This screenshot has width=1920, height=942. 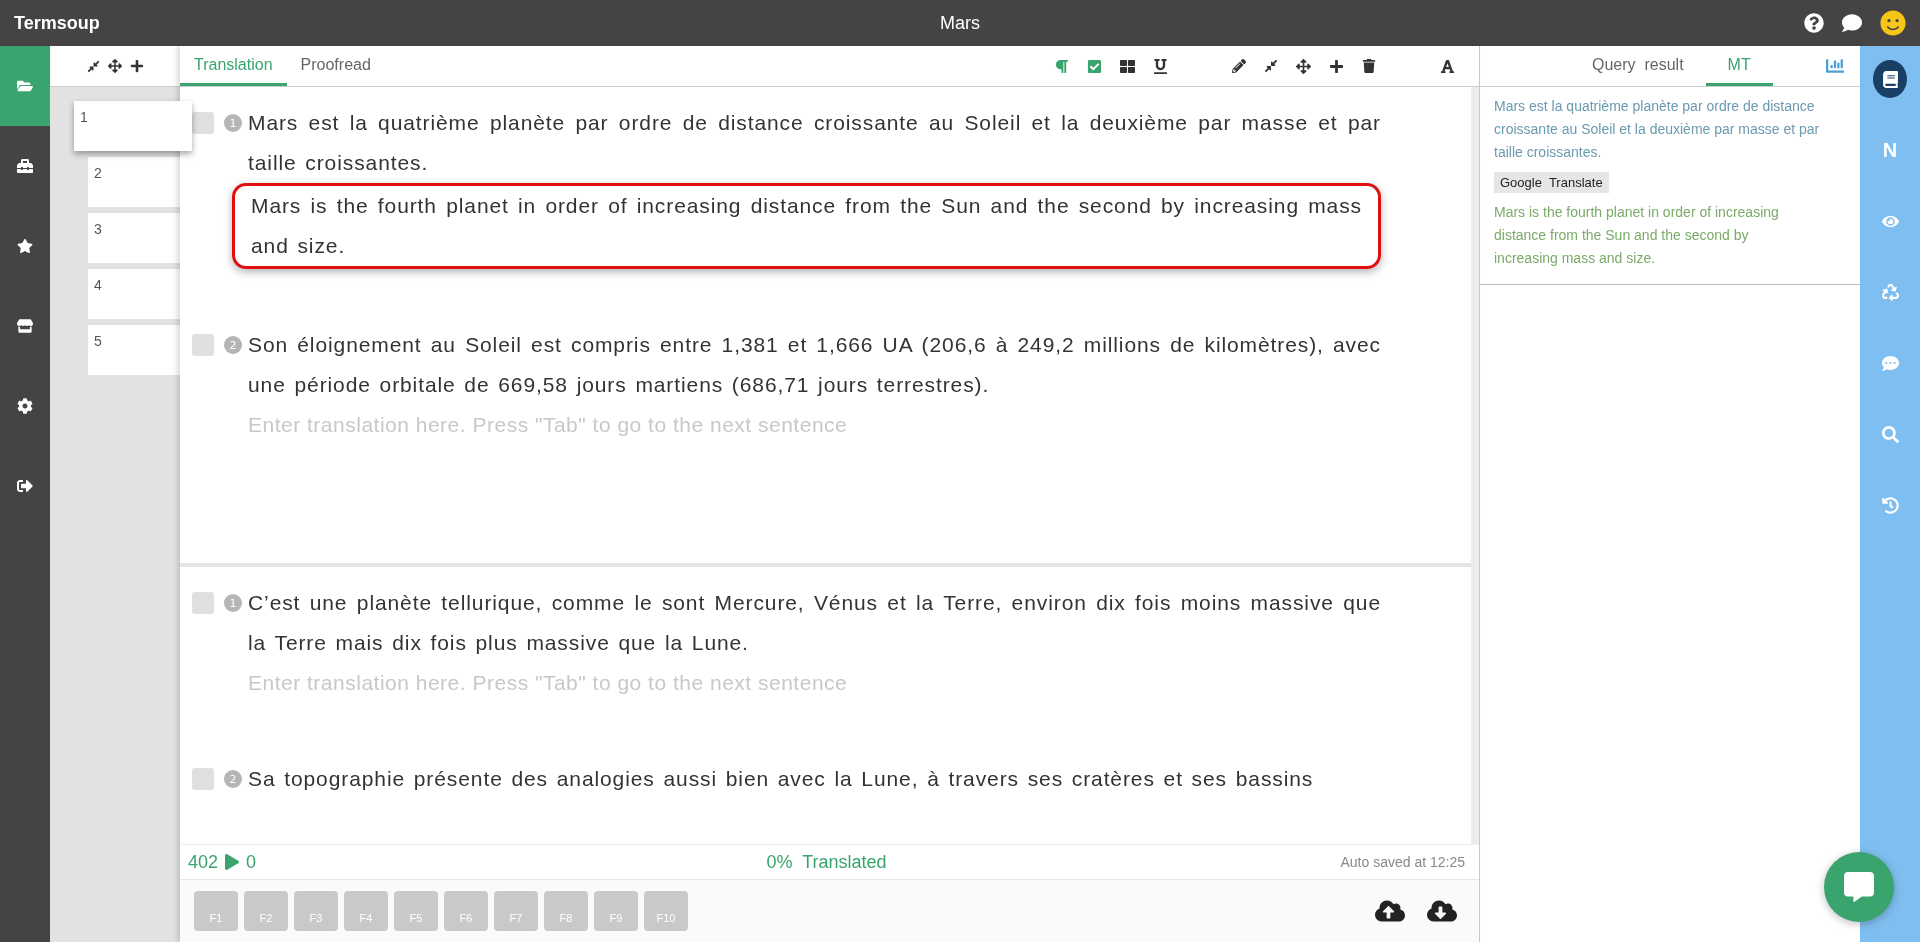 I want to click on font-icon, so click(x=1447, y=66).